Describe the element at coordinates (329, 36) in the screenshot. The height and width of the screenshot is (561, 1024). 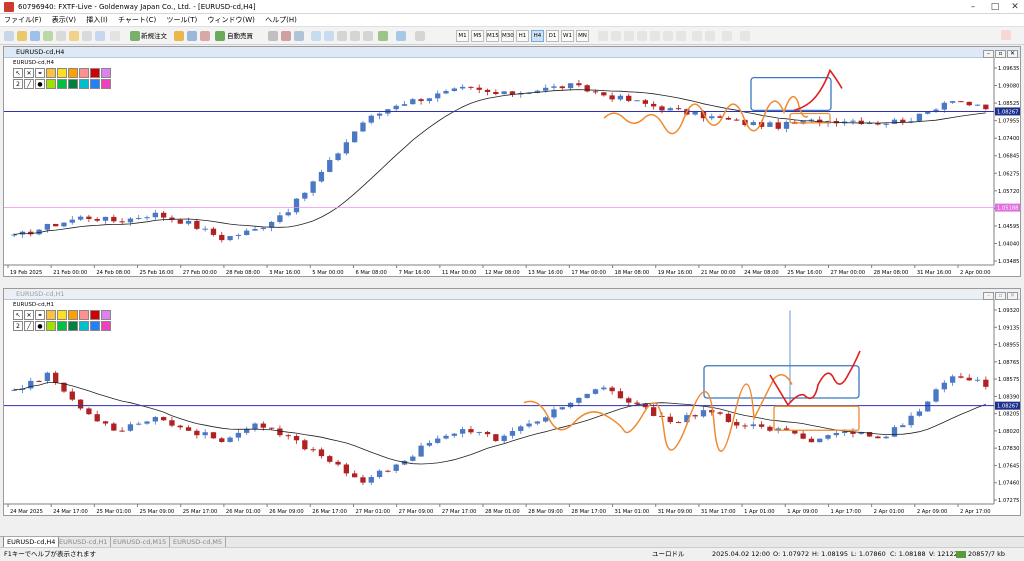
I see `zoom-out-icon` at that location.